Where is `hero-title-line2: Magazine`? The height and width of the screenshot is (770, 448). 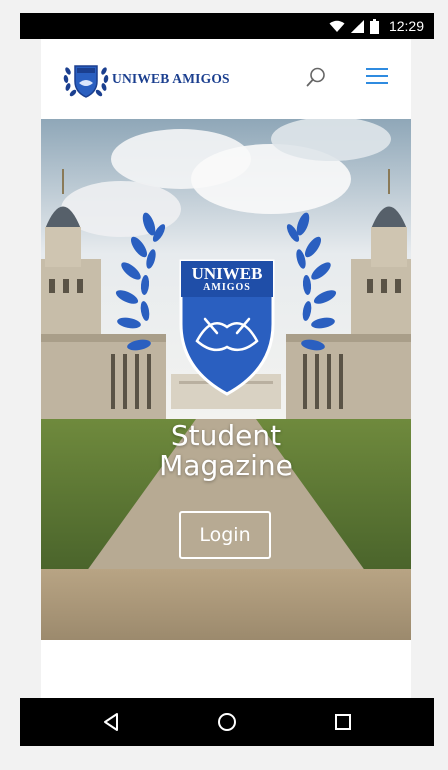
hero-title-line2: Magazine is located at coordinates (226, 465).